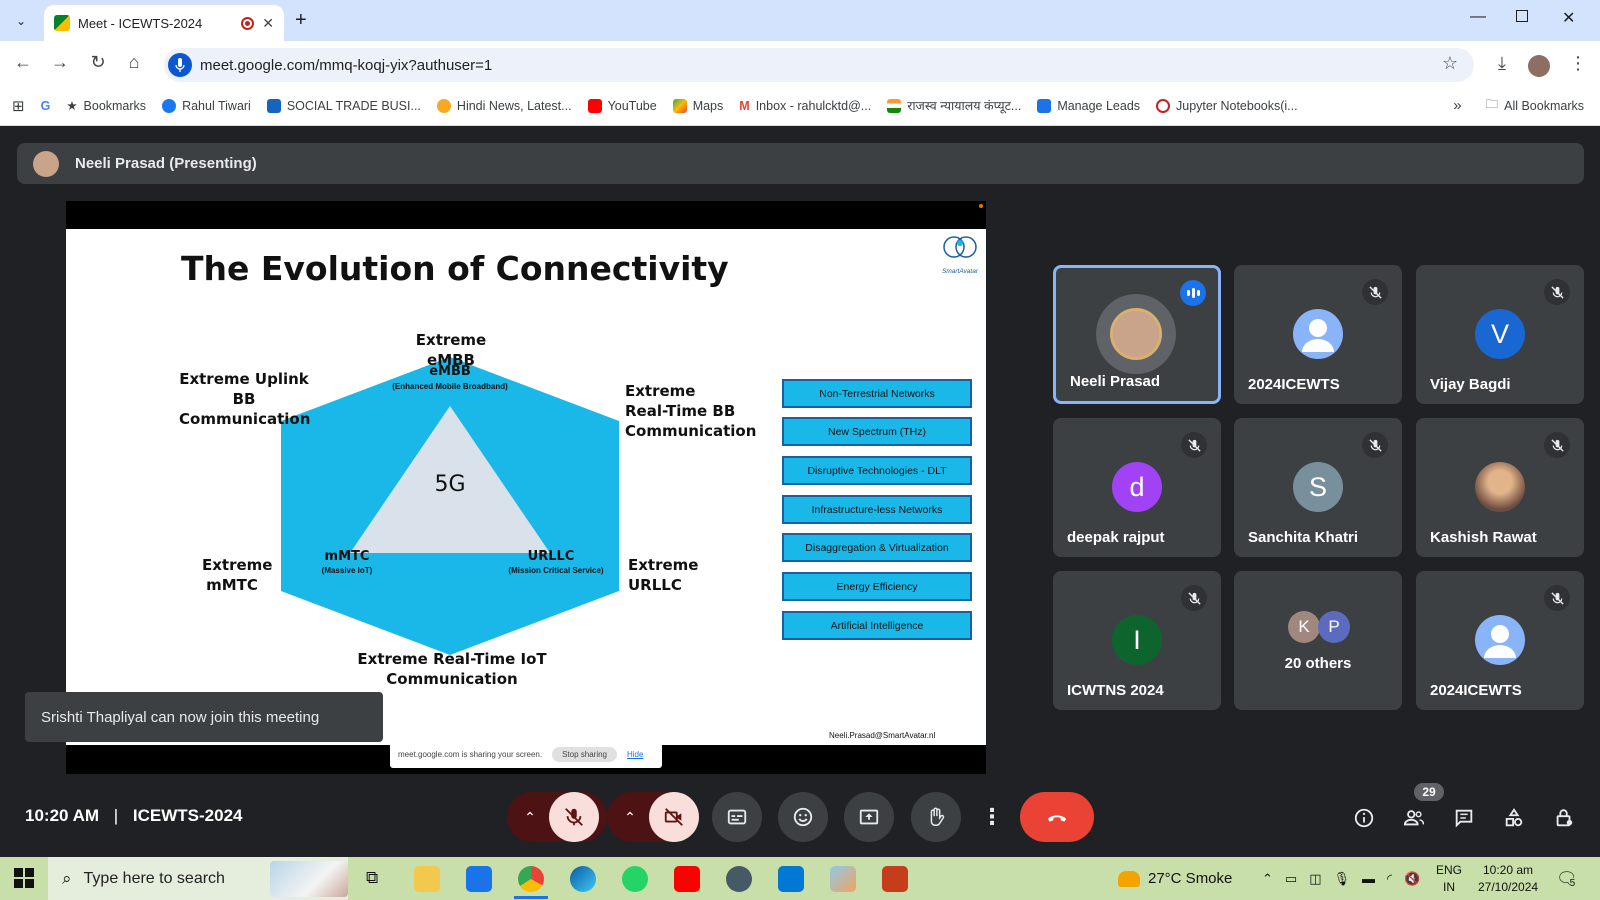 Image resolution: width=1600 pixels, height=900 pixels. What do you see at coordinates (1318, 663) in the screenshot?
I see `others-count-label: 20 others` at bounding box center [1318, 663].